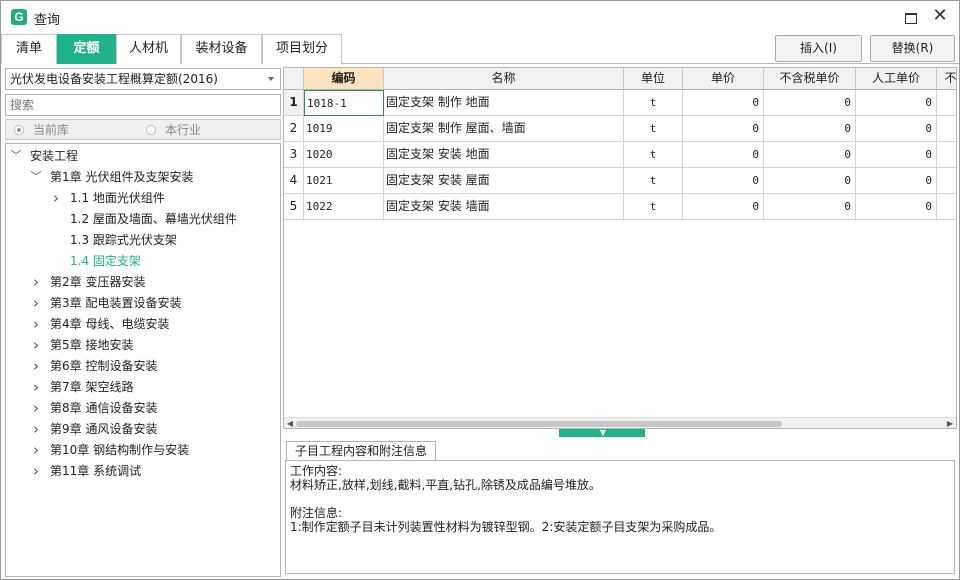 This screenshot has width=960, height=580. What do you see at coordinates (504, 129) in the screenshot?
I see `name-cell: 固定支架 制作 屋面、墙面` at bounding box center [504, 129].